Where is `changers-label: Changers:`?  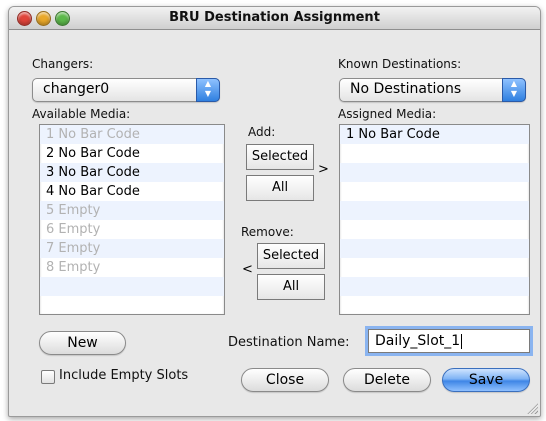 changers-label: Changers: is located at coordinates (63, 64).